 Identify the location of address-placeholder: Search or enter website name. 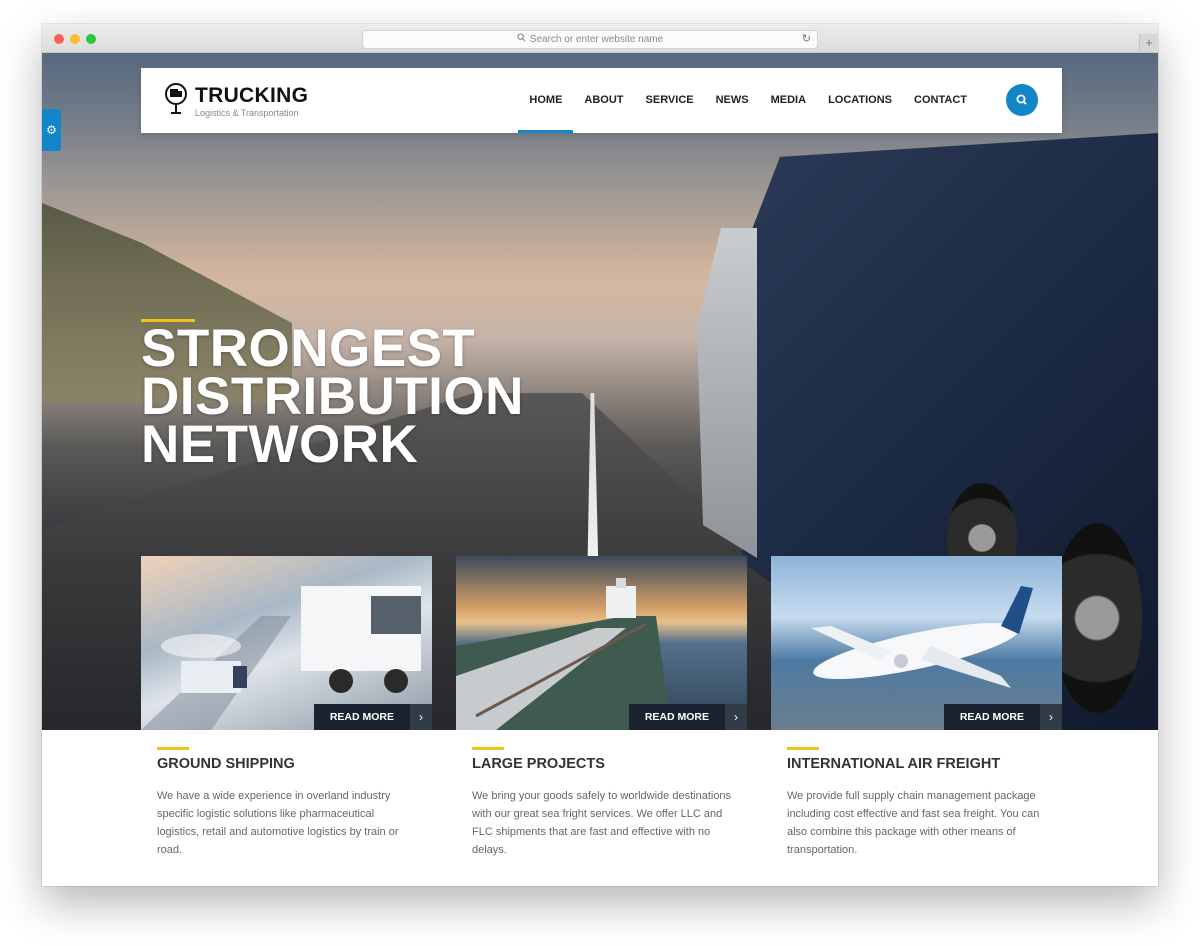
(596, 40).